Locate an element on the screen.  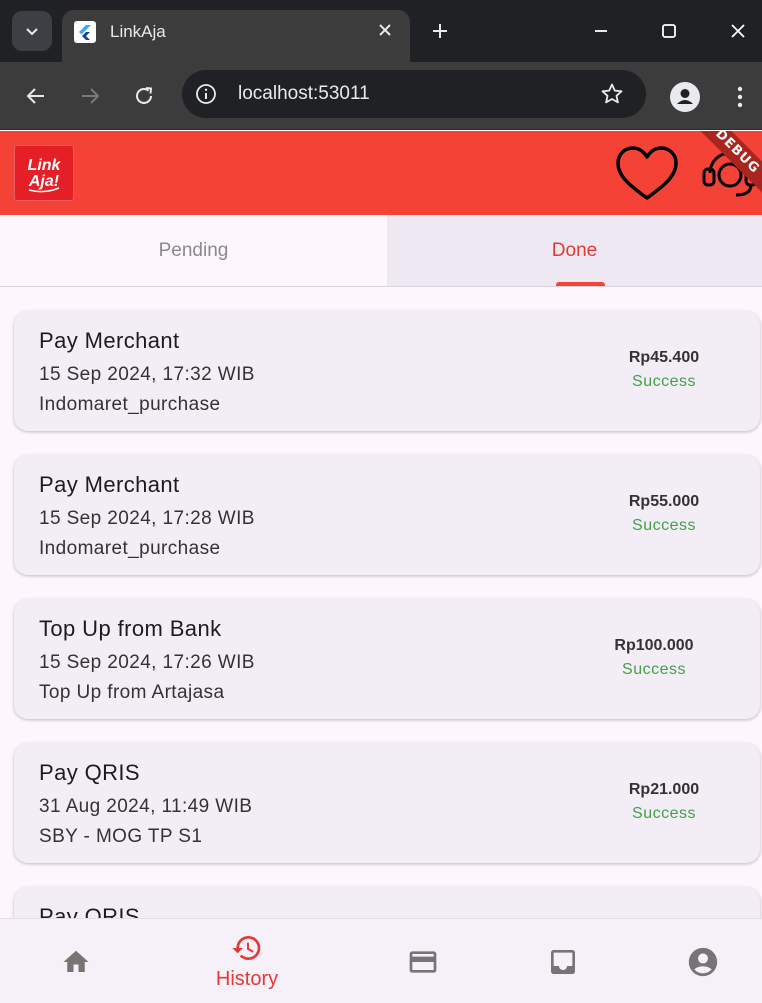
history-tabs: Pending Done is located at coordinates (381, 251).